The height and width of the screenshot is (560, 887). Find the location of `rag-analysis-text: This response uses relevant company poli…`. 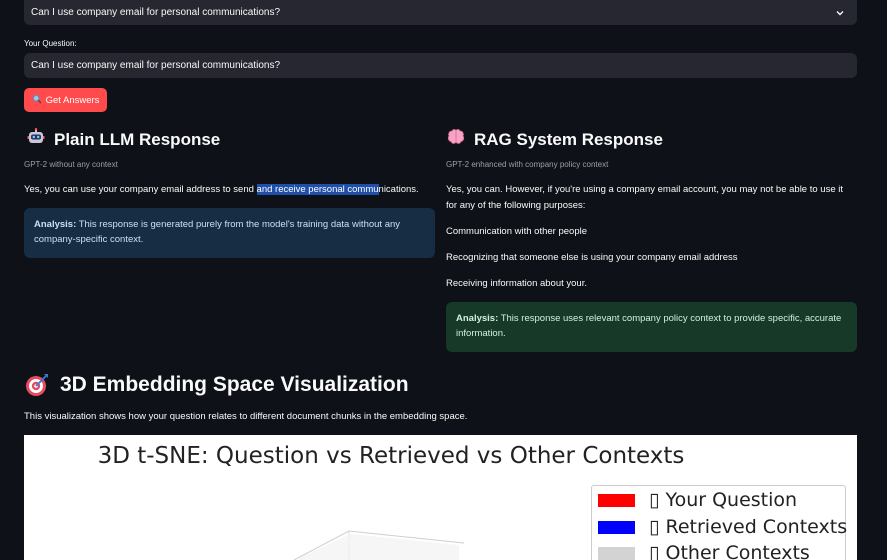

rag-analysis-text: This response uses relevant company poli… is located at coordinates (649, 326).